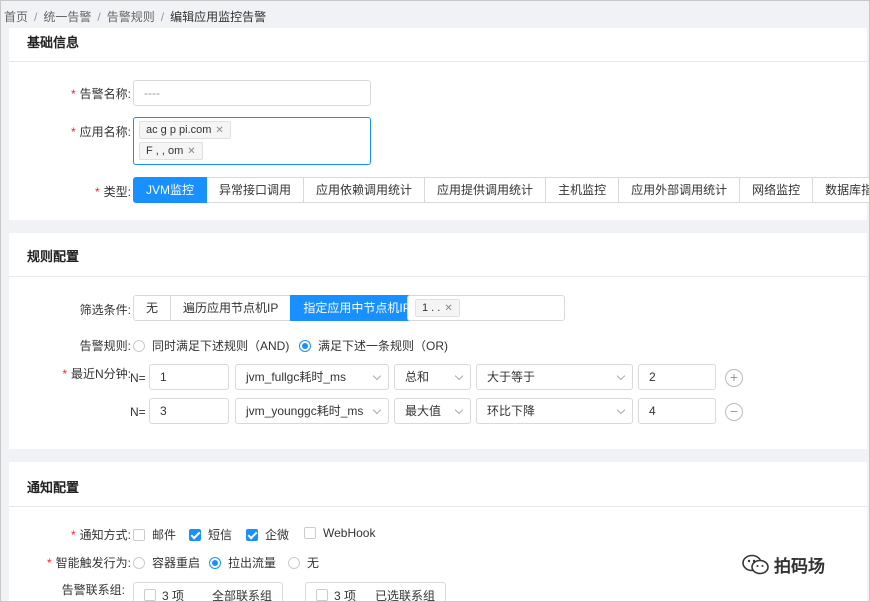 This screenshot has height=602, width=870. I want to click on transfer-left-header: 3 项全部联系组, so click(208, 591).